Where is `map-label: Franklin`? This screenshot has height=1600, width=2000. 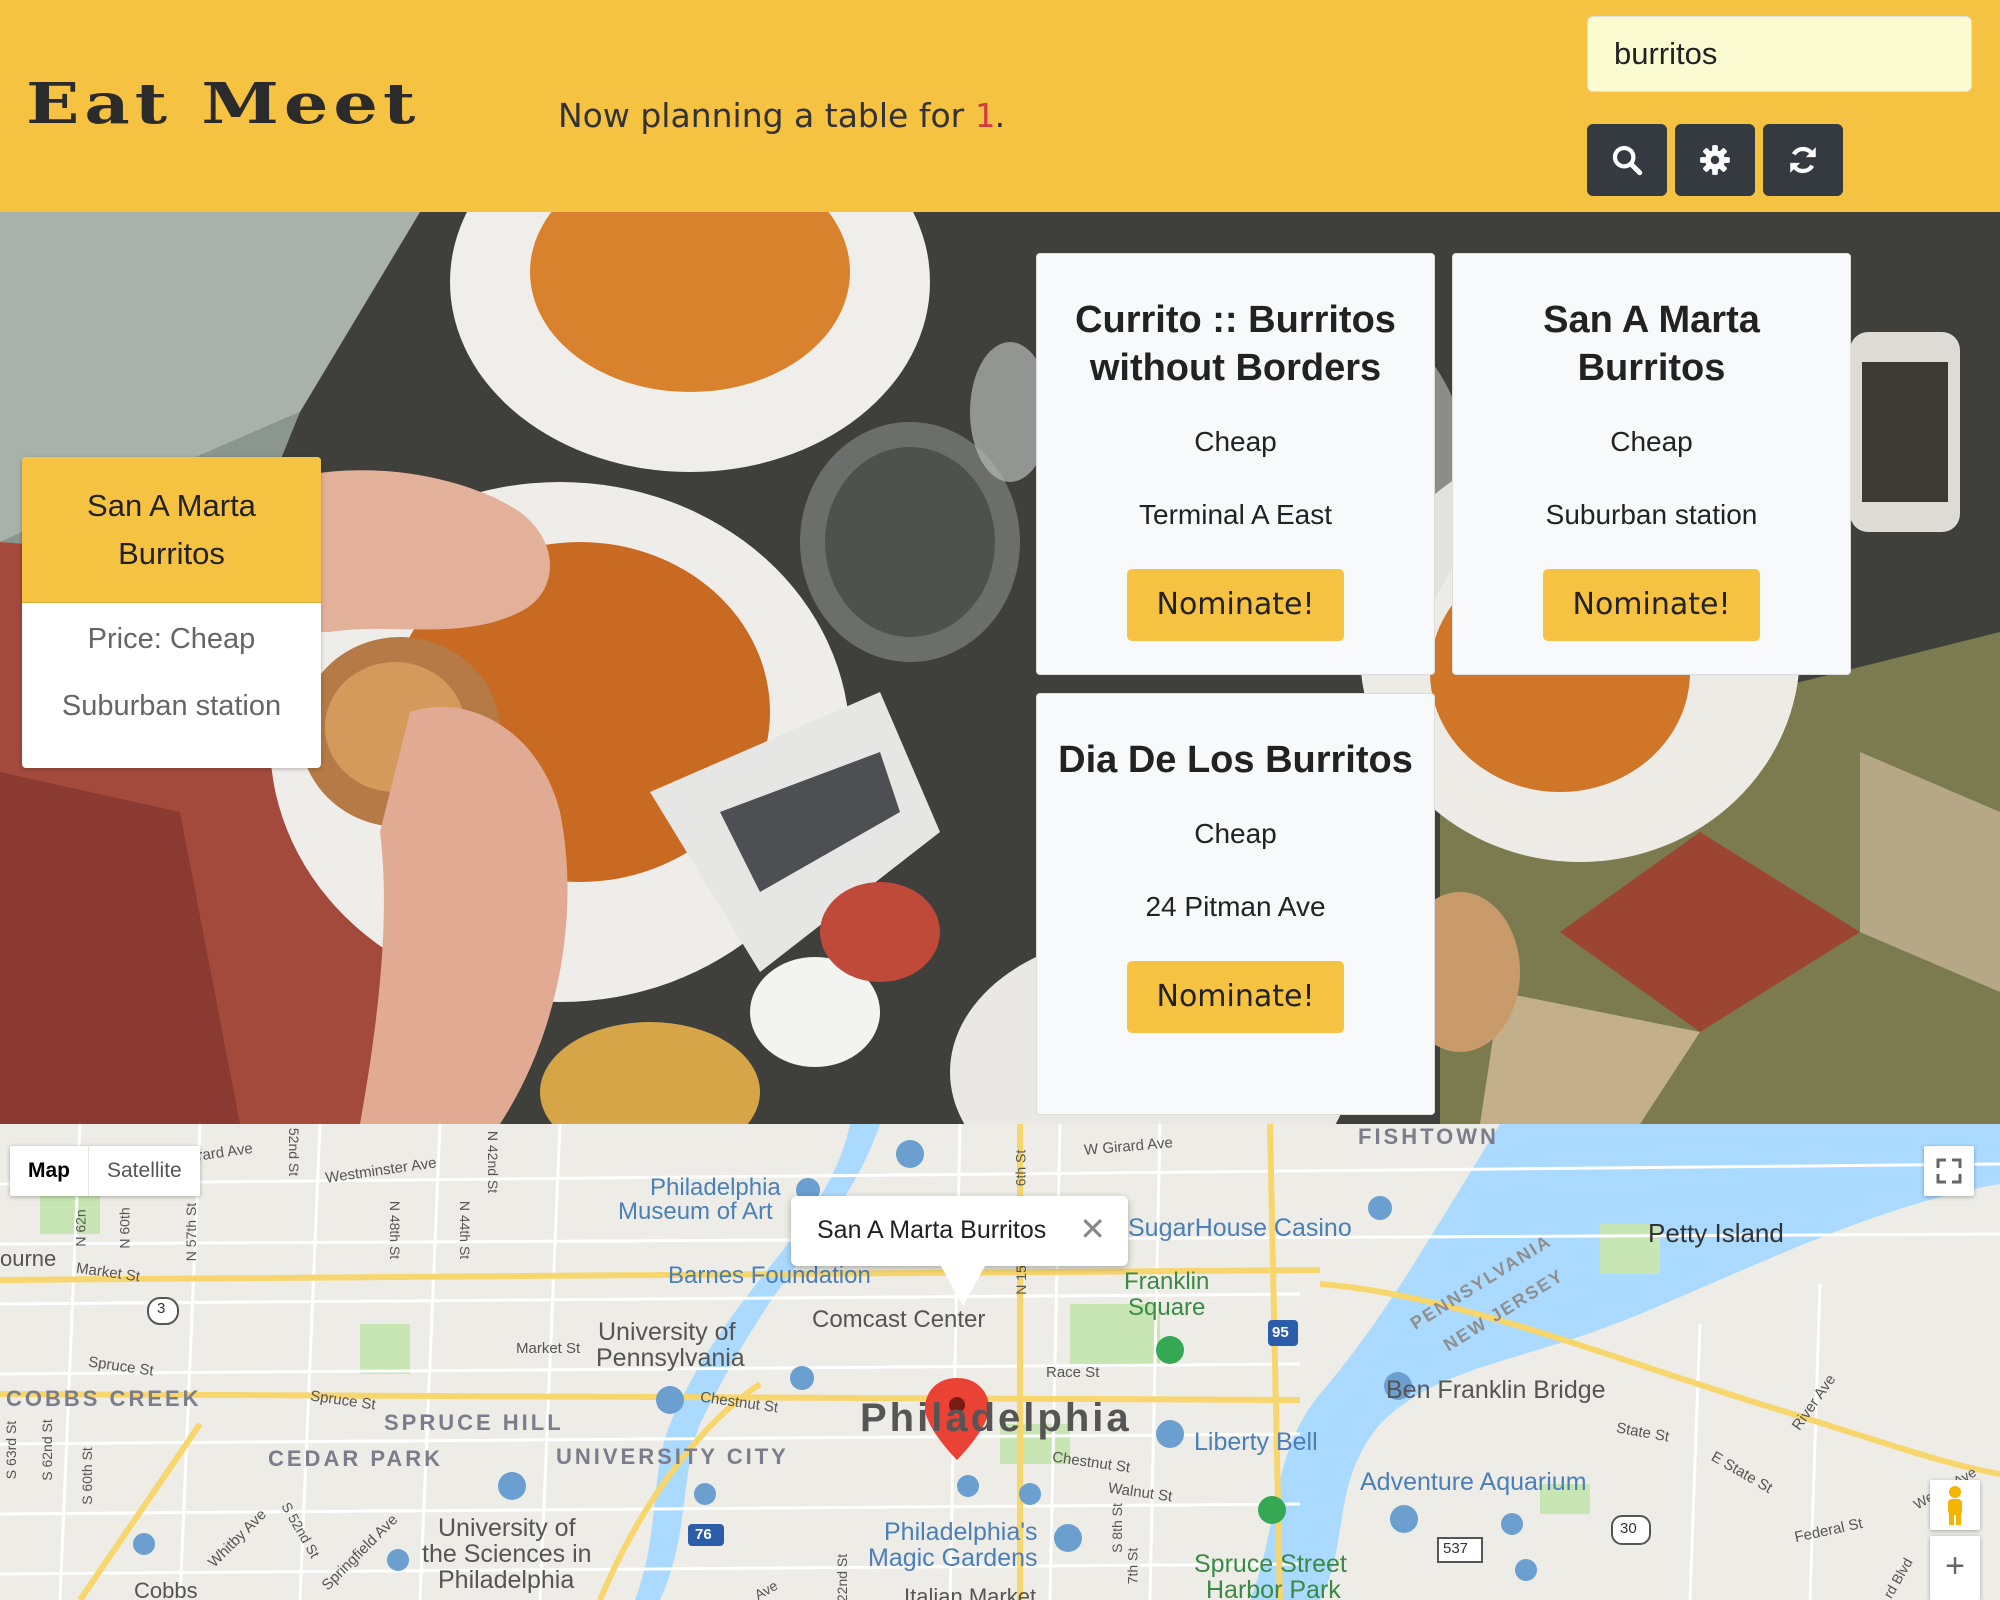
map-label: Franklin is located at coordinates (1167, 1281).